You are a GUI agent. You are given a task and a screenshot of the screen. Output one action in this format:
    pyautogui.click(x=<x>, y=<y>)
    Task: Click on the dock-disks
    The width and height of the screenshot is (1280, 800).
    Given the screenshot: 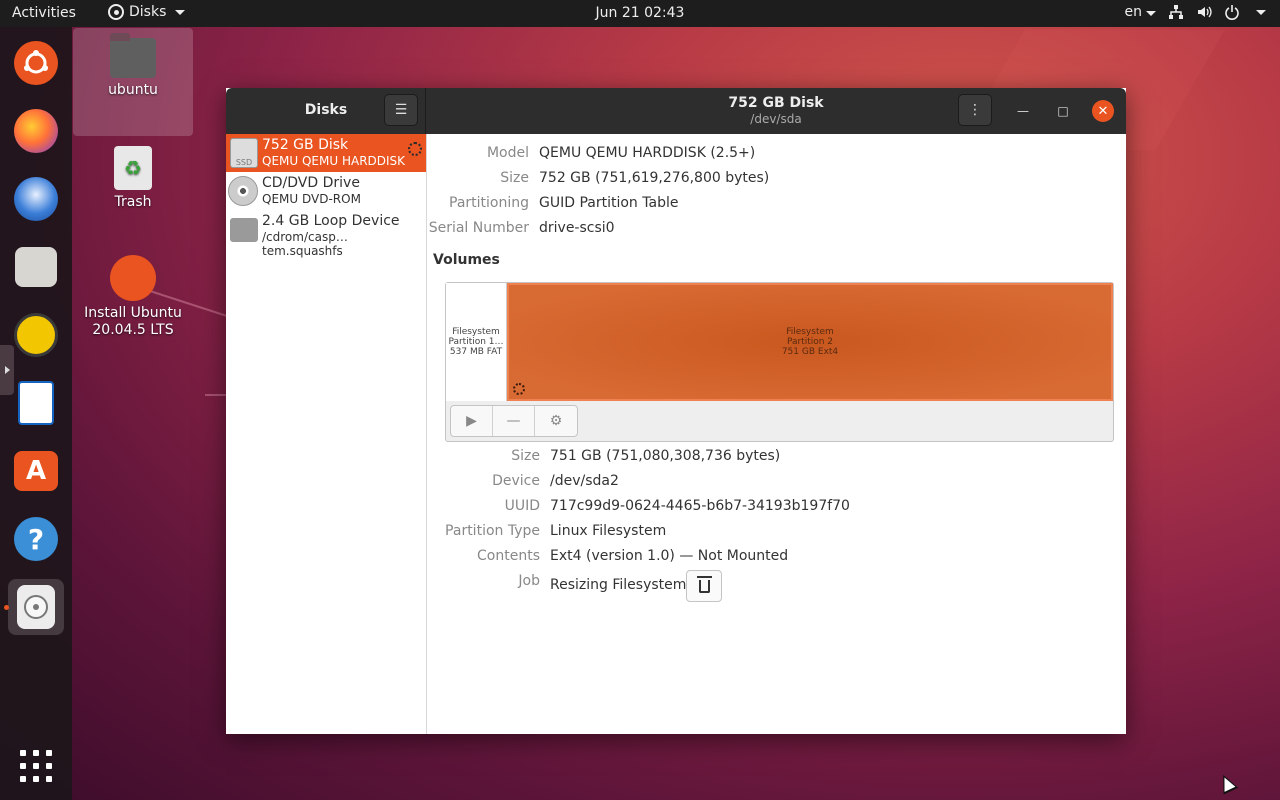 What is the action you would take?
    pyautogui.click(x=36, y=607)
    